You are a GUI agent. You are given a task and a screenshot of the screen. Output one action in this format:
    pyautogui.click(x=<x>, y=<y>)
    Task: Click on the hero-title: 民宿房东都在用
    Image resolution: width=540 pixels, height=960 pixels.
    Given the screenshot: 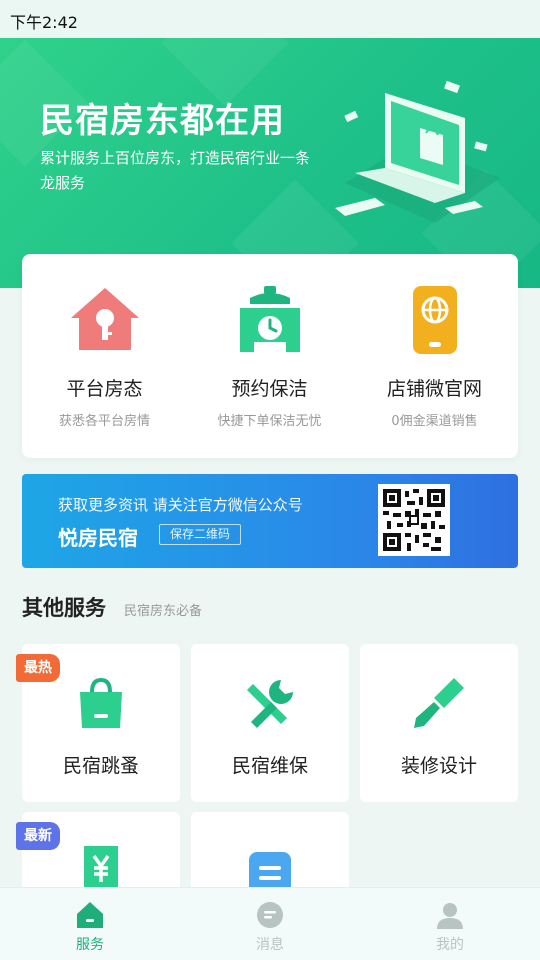 What is the action you would take?
    pyautogui.click(x=162, y=121)
    